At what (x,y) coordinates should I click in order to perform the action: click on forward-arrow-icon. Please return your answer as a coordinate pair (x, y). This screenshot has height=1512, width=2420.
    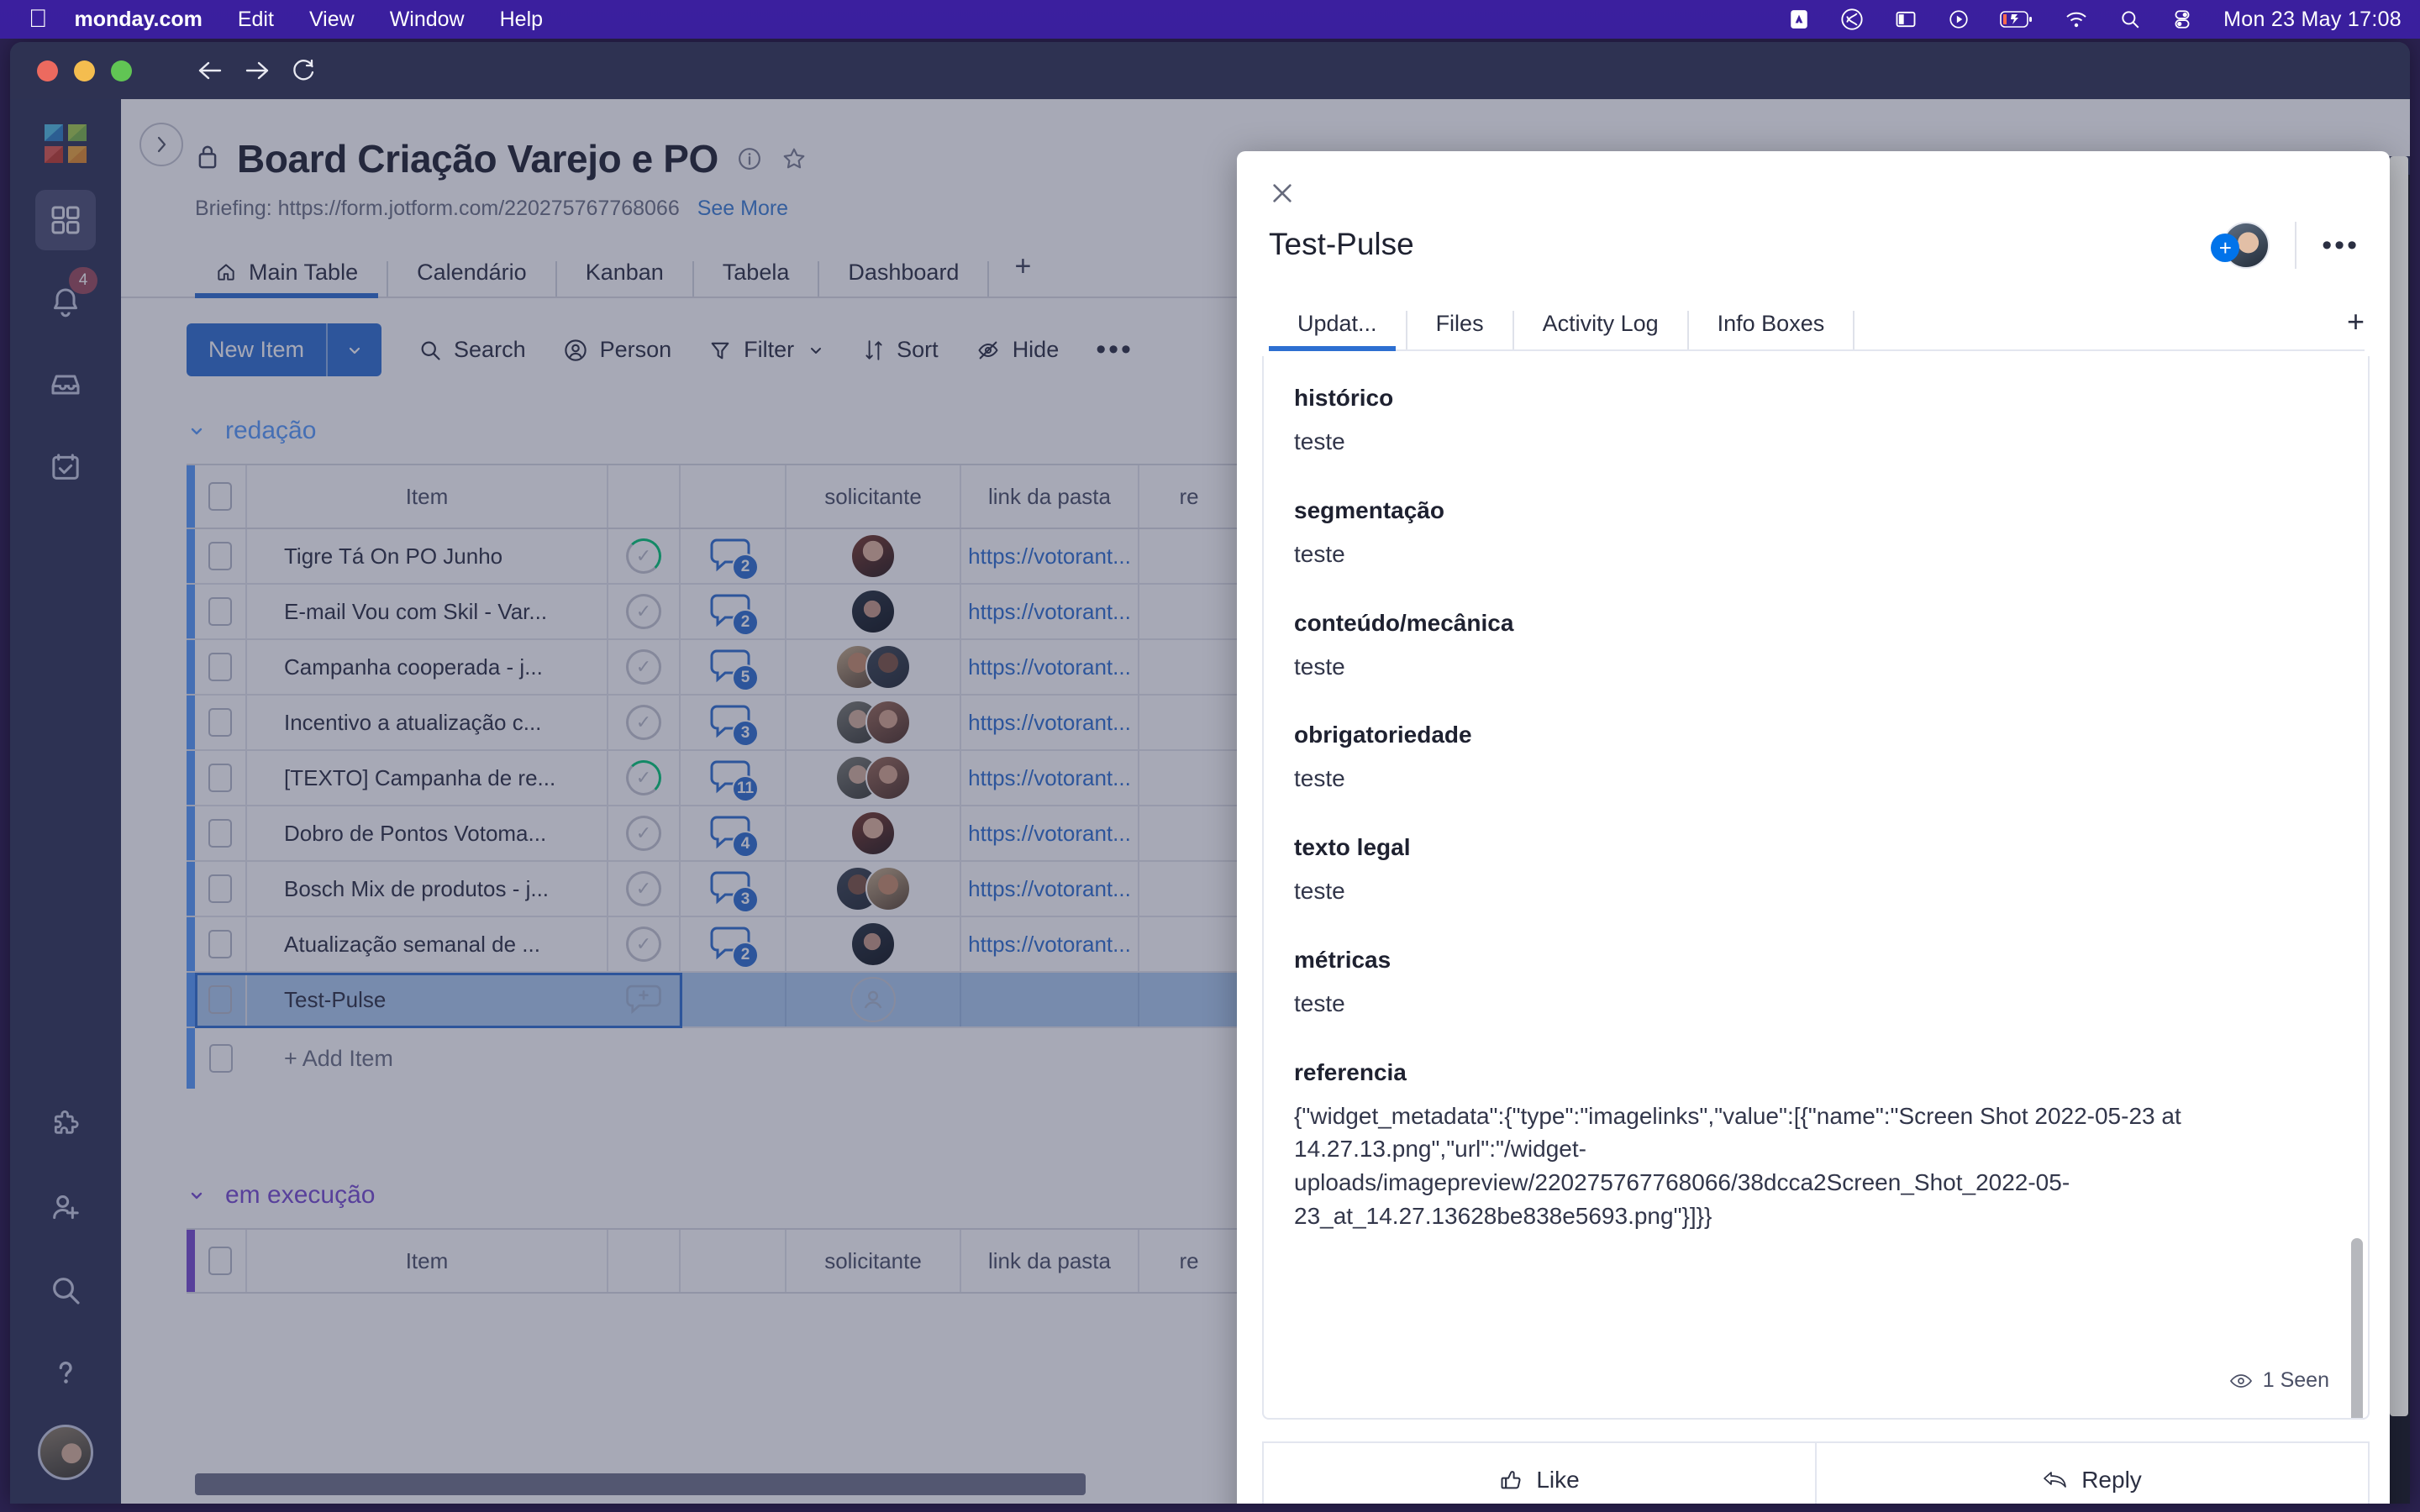
    Looking at the image, I should click on (257, 70).